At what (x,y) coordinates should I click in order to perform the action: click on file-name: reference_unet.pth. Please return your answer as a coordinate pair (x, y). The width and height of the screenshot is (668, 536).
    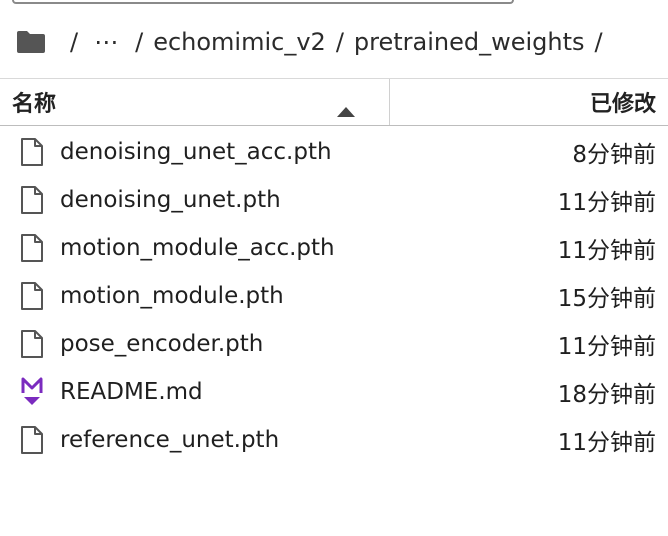
    Looking at the image, I should click on (170, 440).